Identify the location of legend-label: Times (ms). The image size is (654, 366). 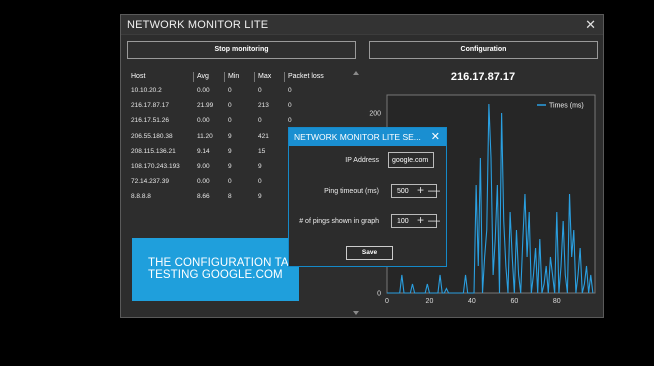
(566, 106).